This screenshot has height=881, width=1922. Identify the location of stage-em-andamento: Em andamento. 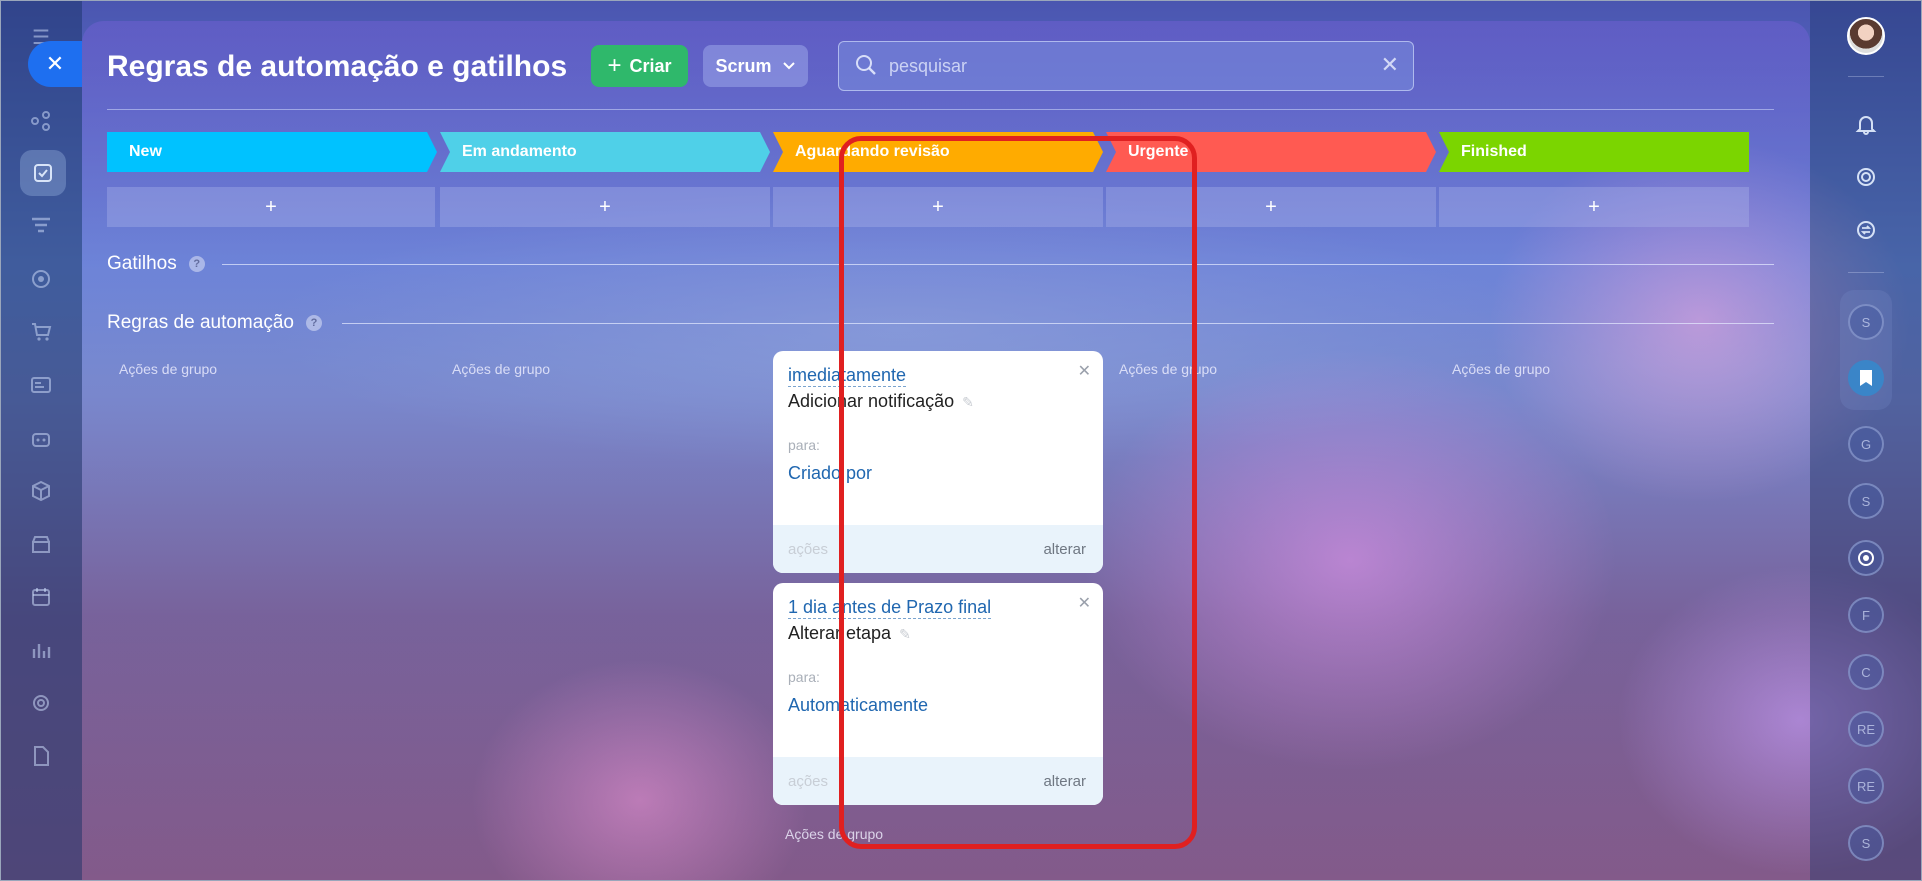
(605, 152).